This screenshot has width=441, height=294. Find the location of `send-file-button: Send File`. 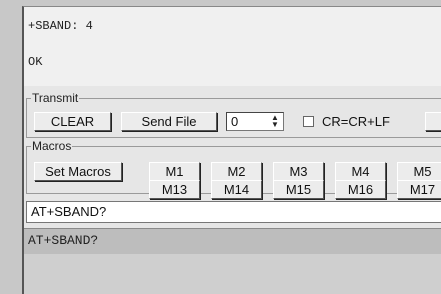

send-file-button: Send File is located at coordinates (169, 121).